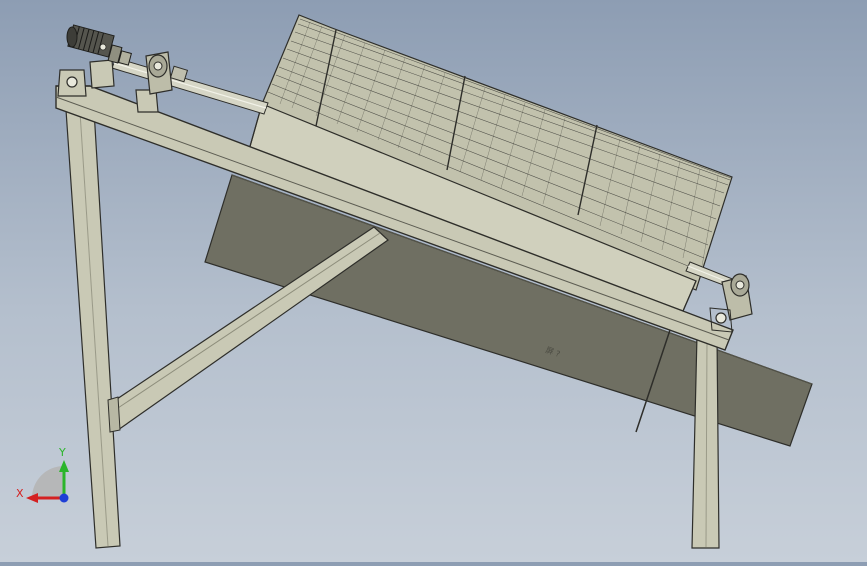  What do you see at coordinates (64, 498) in the screenshot?
I see `z-axis-dot` at bounding box center [64, 498].